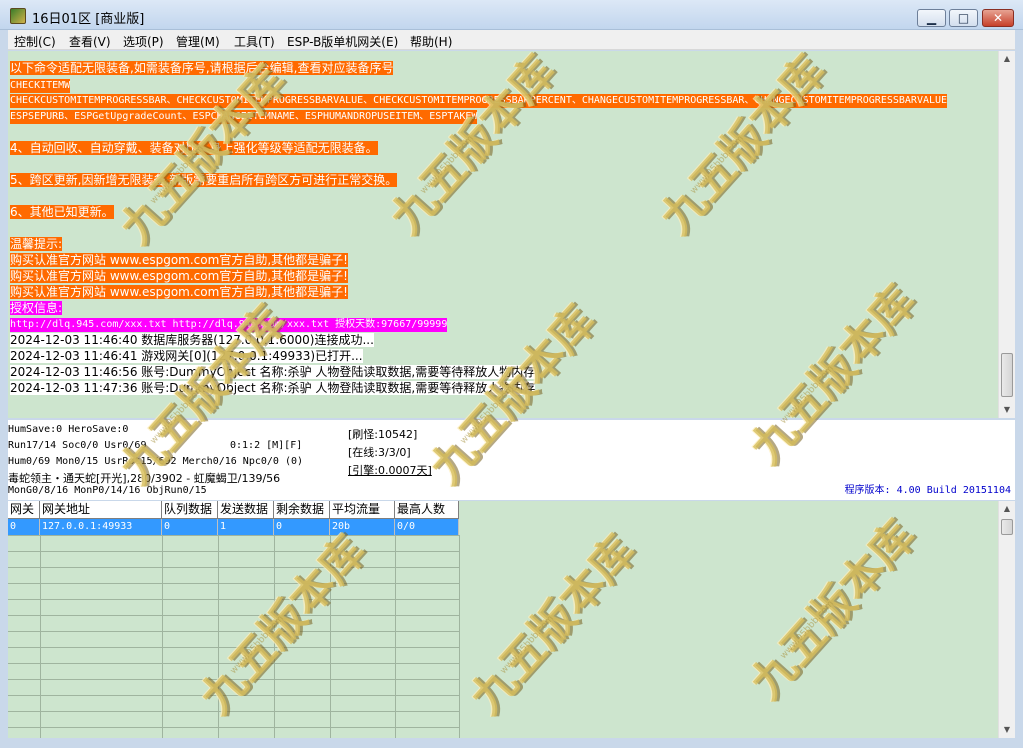 Image resolution: width=1023 pixels, height=748 pixels. I want to click on table-scrollbar: ▲ ▼, so click(1006, 619).